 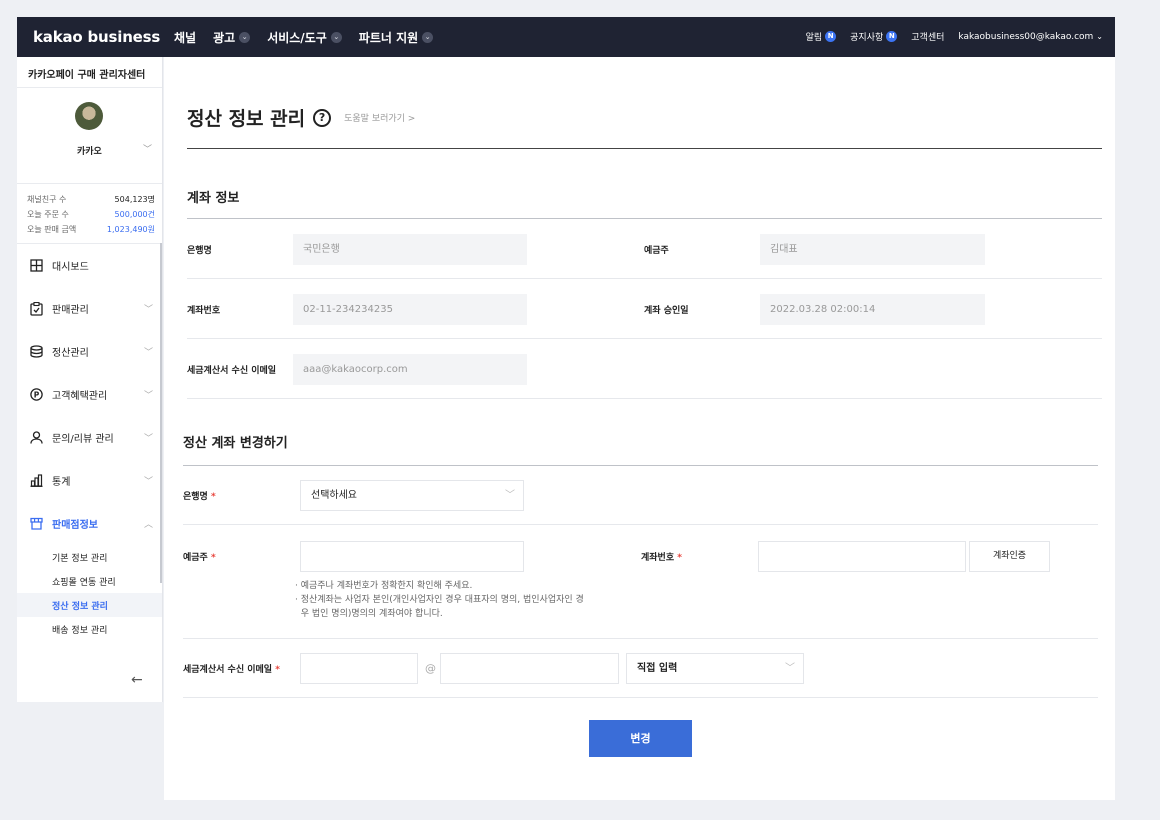 What do you see at coordinates (80, 396) in the screenshot?
I see `sidebar-item-label: 고객혜택관리` at bounding box center [80, 396].